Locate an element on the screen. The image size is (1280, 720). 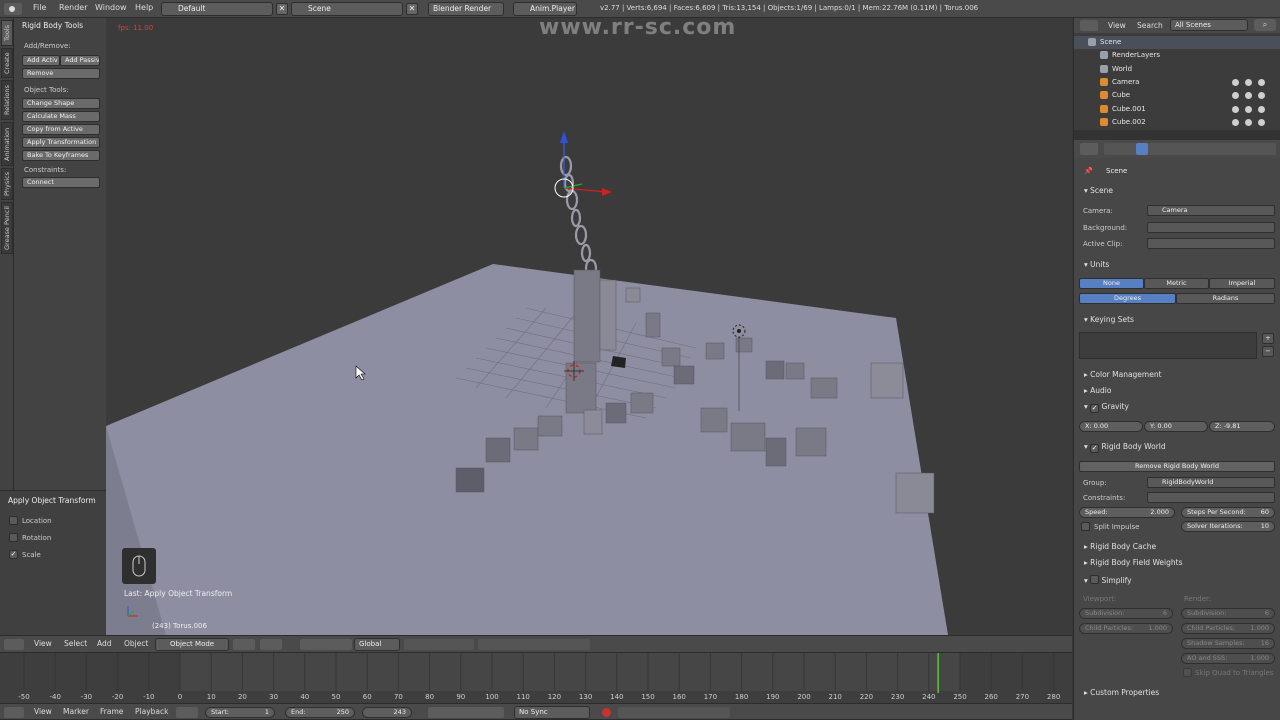
units-metric-button: Metric is located at coordinates (1176, 283).